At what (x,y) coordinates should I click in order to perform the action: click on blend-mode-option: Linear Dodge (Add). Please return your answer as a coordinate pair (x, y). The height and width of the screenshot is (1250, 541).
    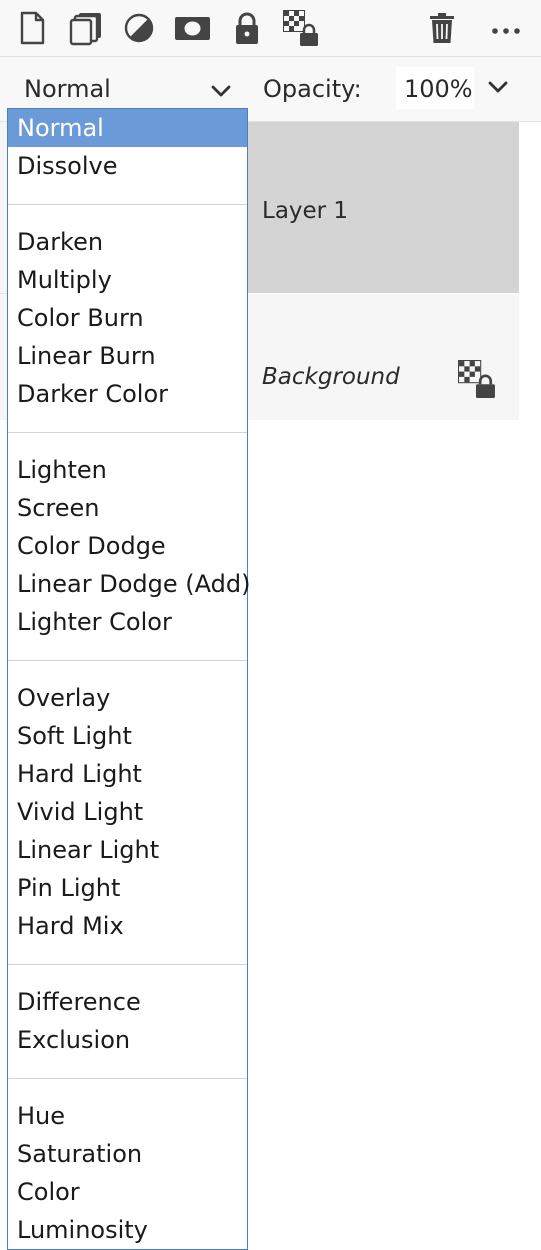
    Looking at the image, I should click on (129, 584).